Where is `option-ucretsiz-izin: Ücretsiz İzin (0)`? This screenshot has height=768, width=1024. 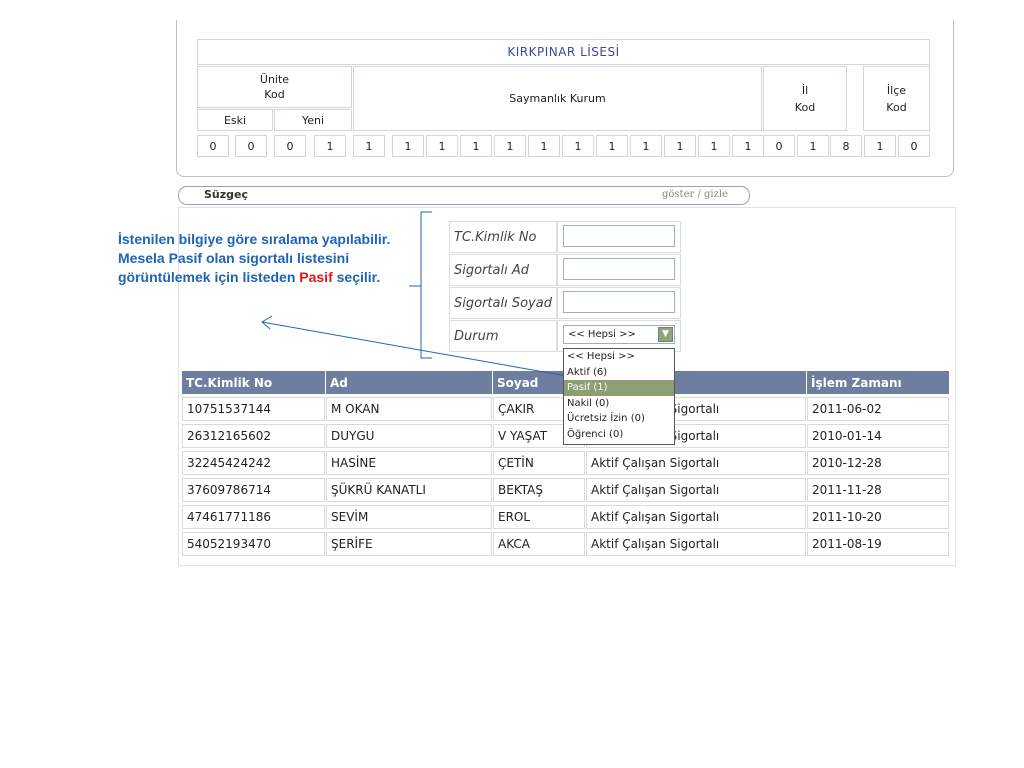
option-ucretsiz-izin: Ücretsiz İzin (0) is located at coordinates (619, 419).